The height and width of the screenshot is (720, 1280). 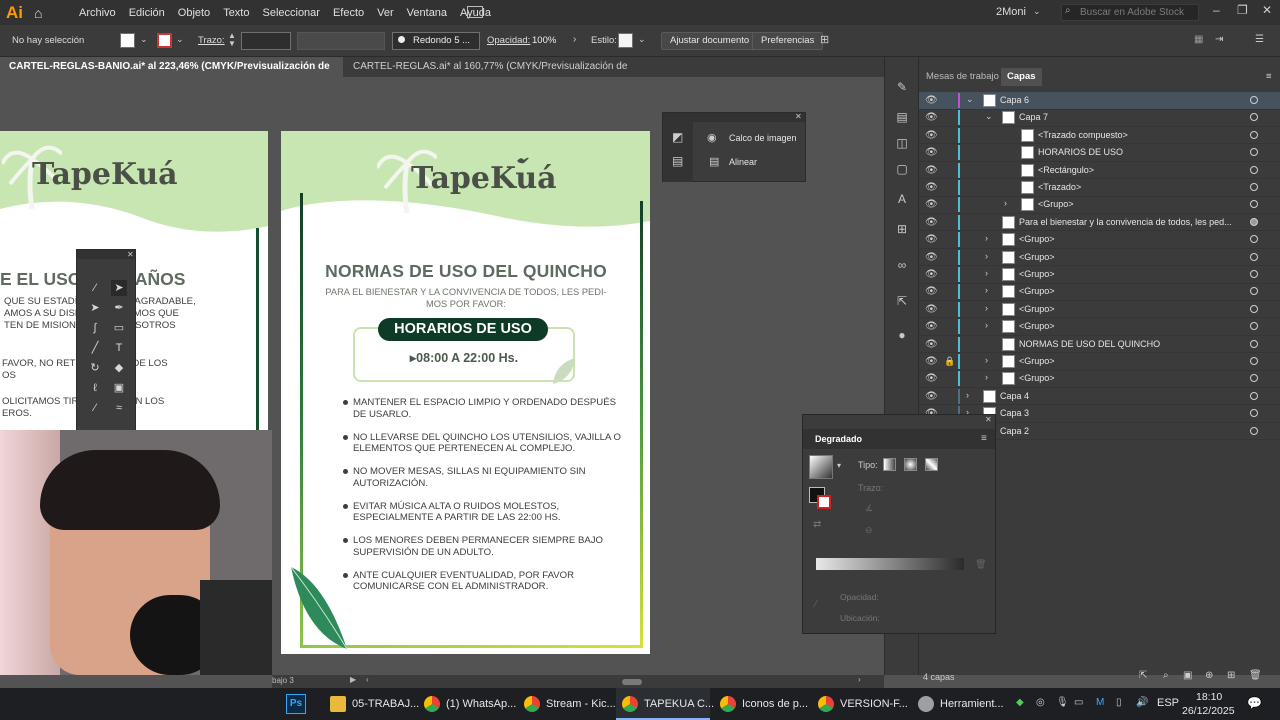 I want to click on layer-row: 👁 › <Grupo>, so click(x=1099, y=292).